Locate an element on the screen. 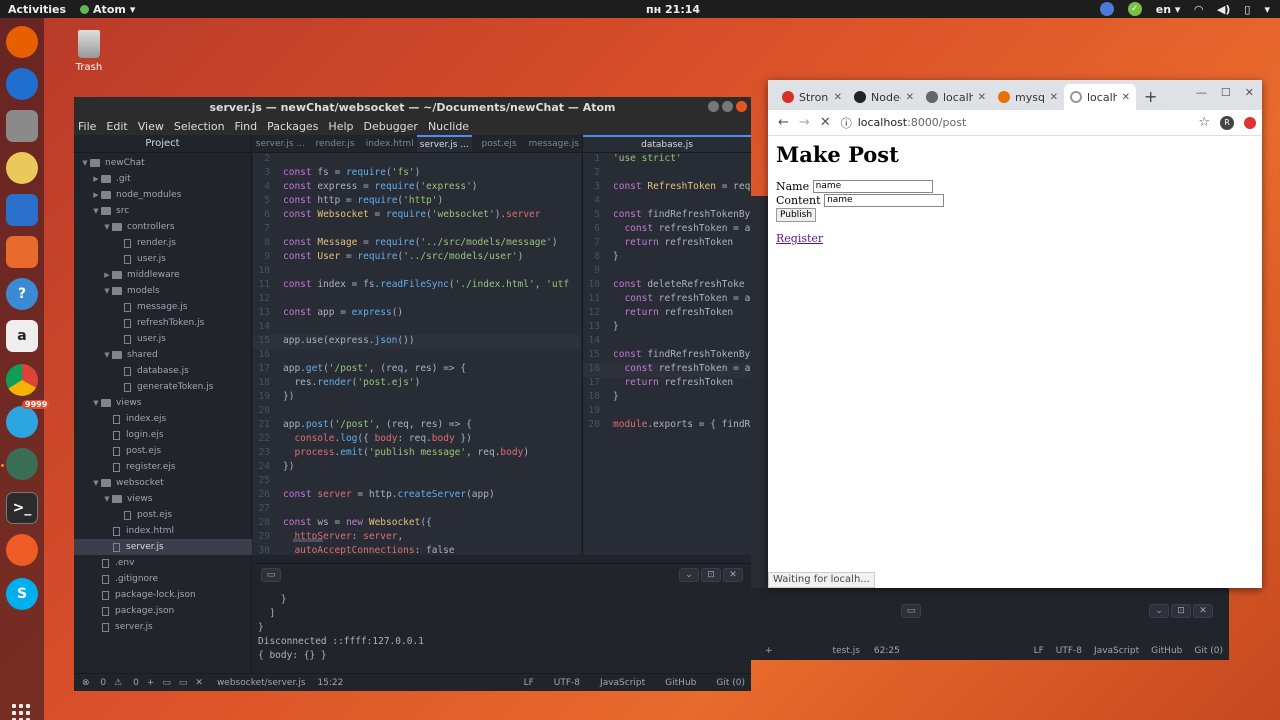 The image size is (1280, 720). menu-item-selection: Selection is located at coordinates (199, 126).